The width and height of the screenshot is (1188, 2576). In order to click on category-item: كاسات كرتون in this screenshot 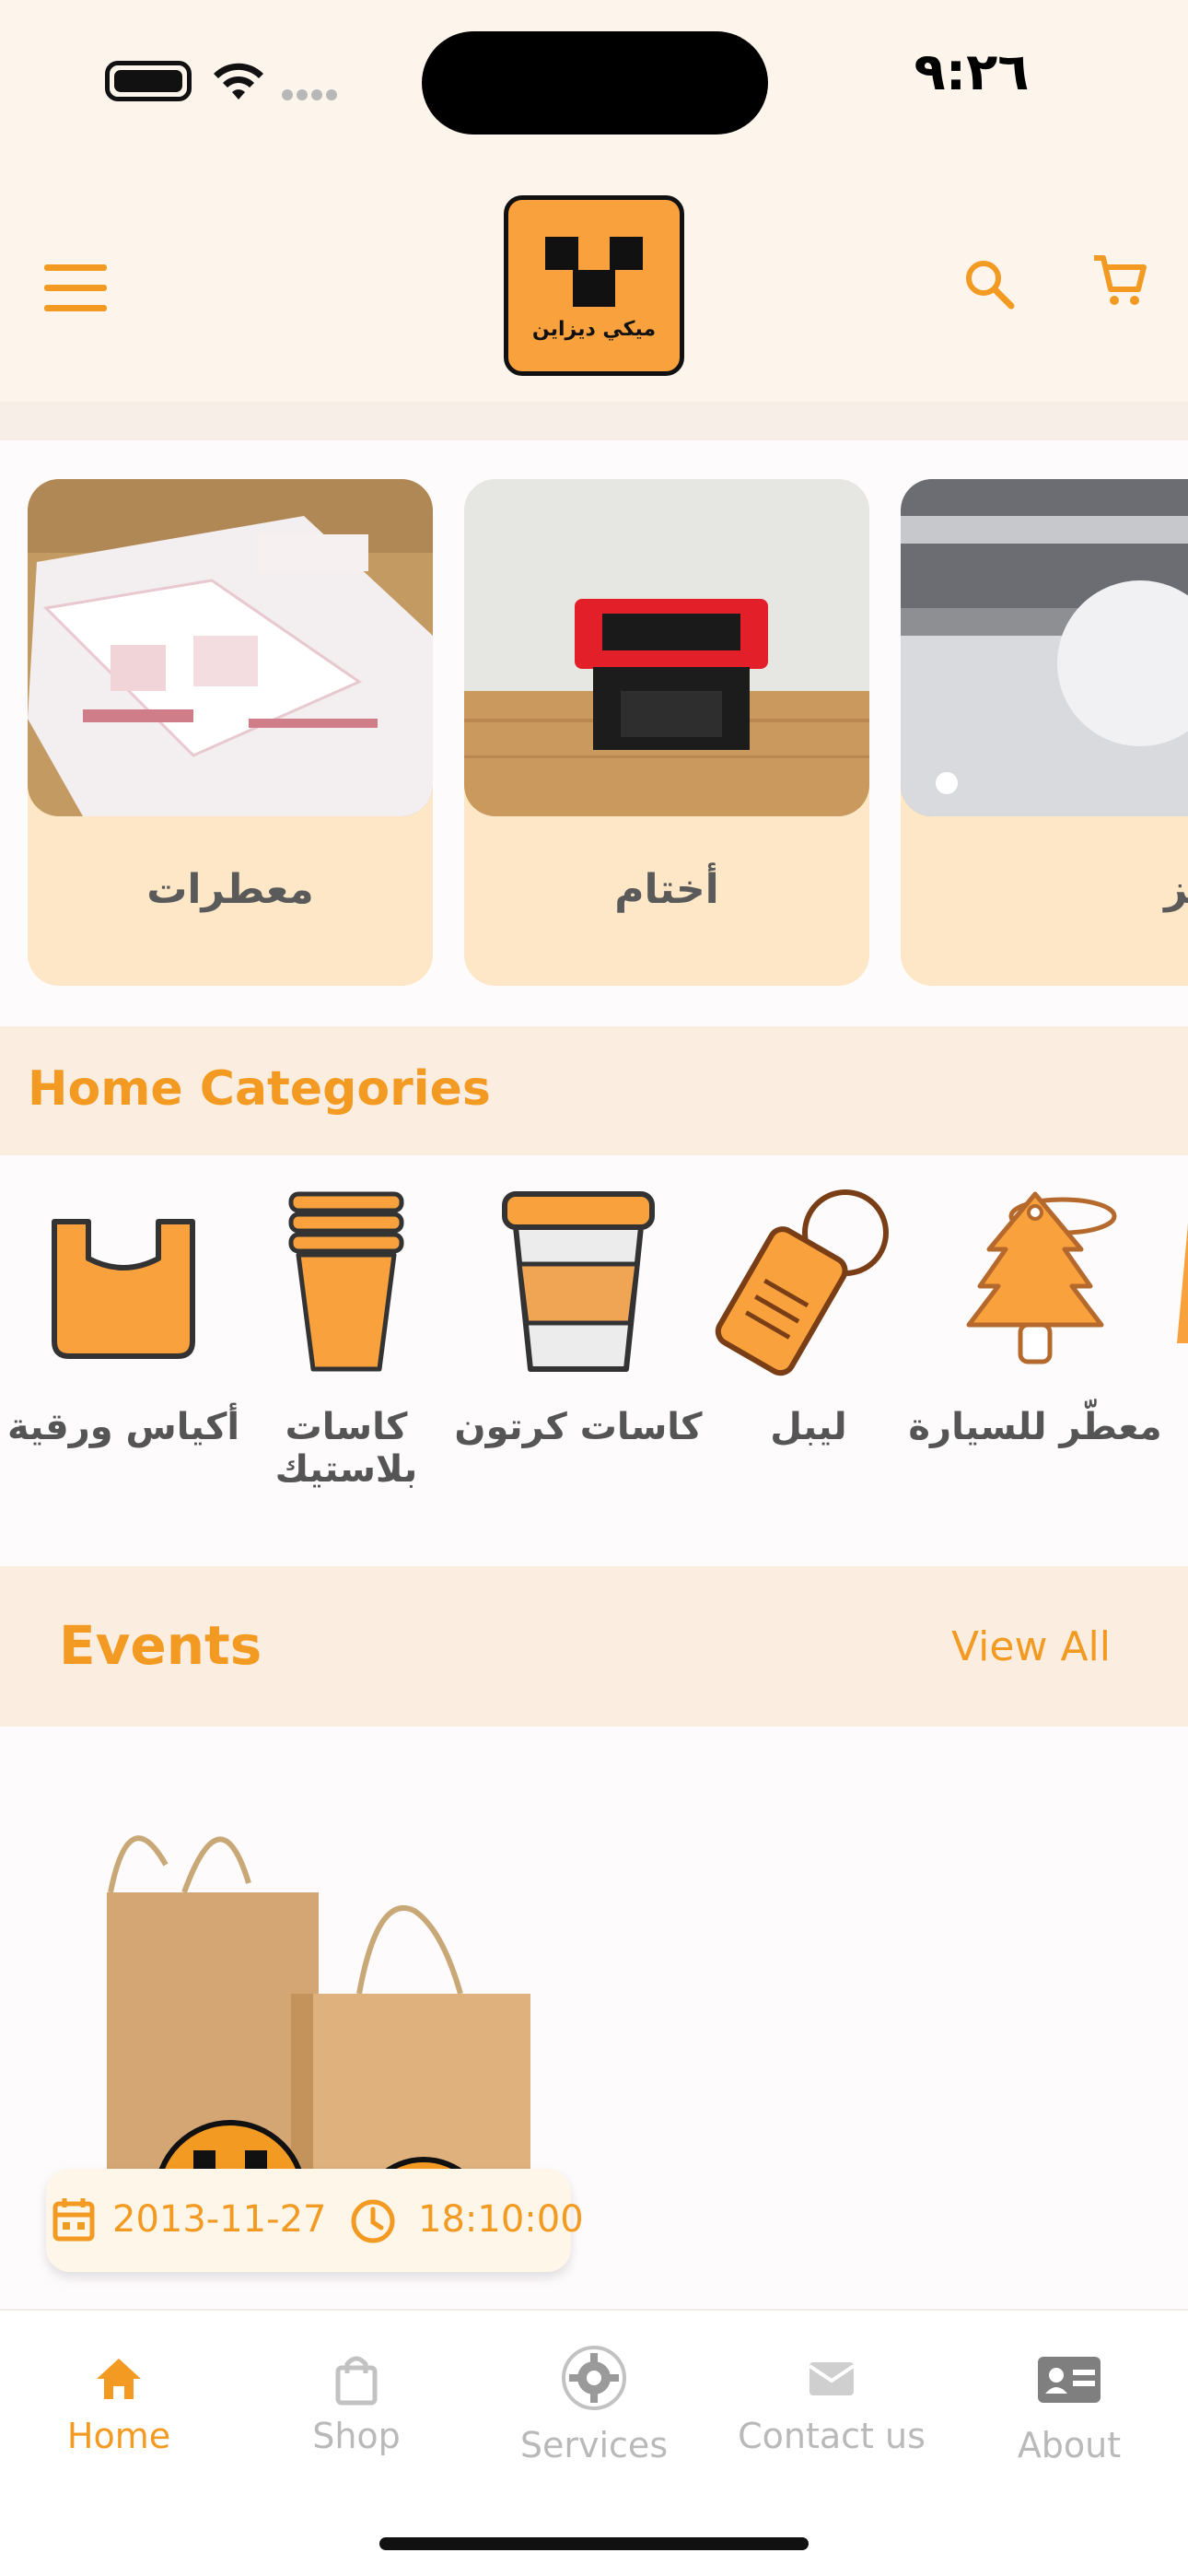, I will do `click(578, 1360)`.